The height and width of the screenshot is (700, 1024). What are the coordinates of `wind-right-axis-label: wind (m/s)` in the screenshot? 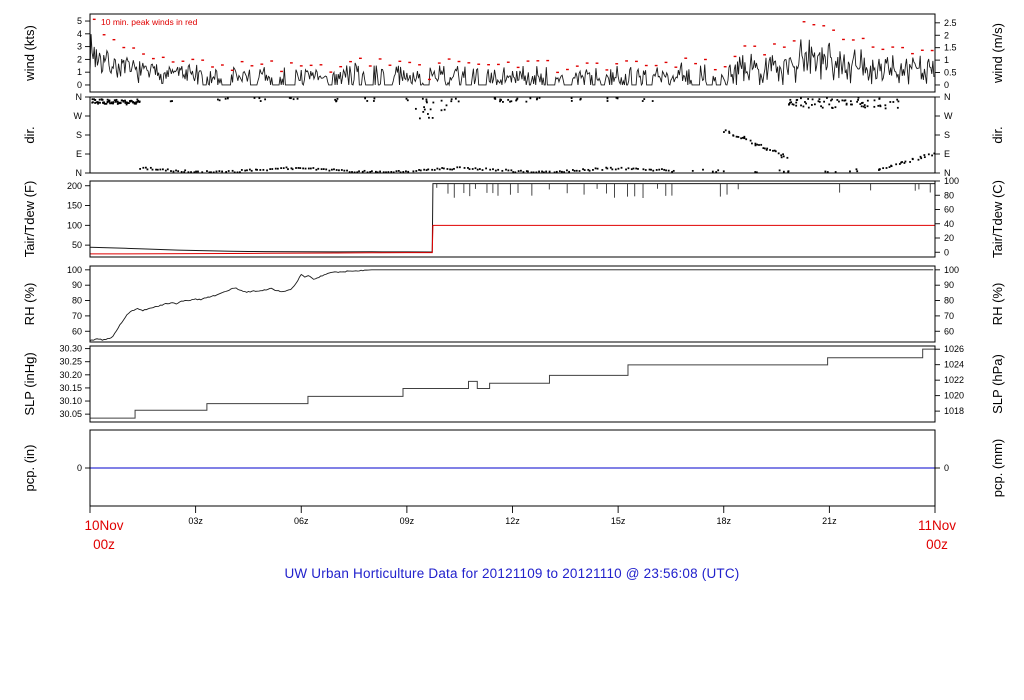 It's located at (997, 53).